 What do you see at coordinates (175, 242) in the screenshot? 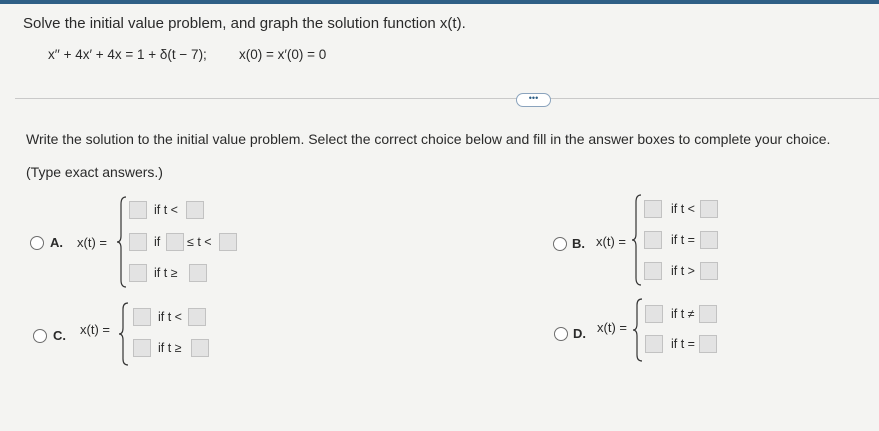
I see `choice-a-bound-2a-box` at bounding box center [175, 242].